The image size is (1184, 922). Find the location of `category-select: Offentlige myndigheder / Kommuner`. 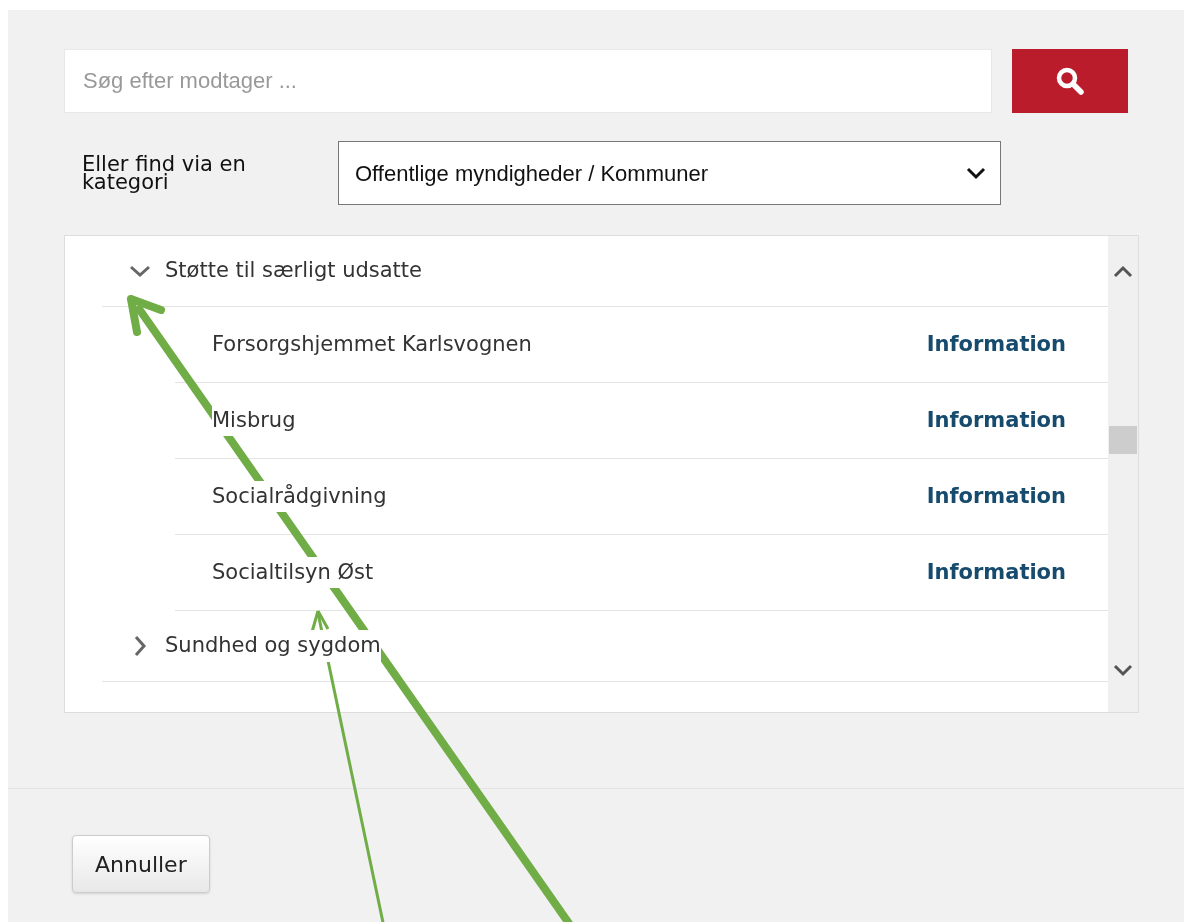

category-select: Offentlige myndigheder / Kommuner is located at coordinates (669, 173).